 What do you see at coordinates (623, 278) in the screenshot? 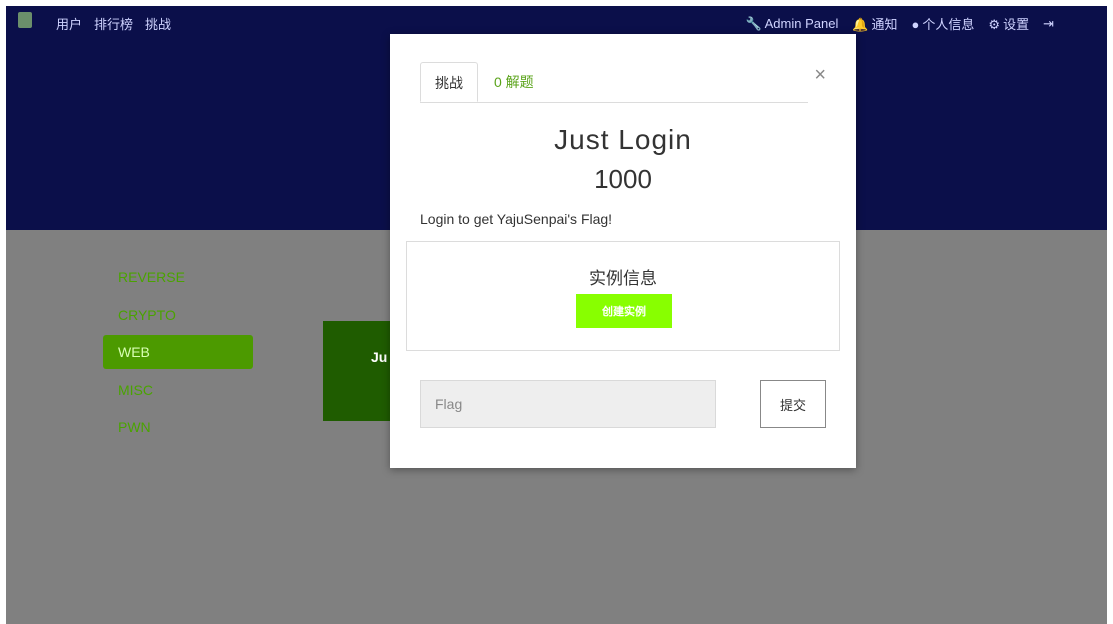
I see `instance-title: 实例信息` at bounding box center [623, 278].